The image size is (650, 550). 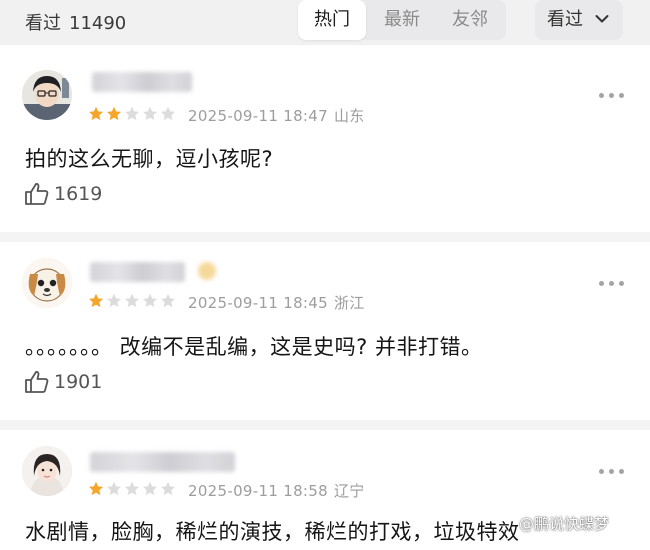 What do you see at coordinates (565, 19) in the screenshot?
I see `seen-filter-label: 看过` at bounding box center [565, 19].